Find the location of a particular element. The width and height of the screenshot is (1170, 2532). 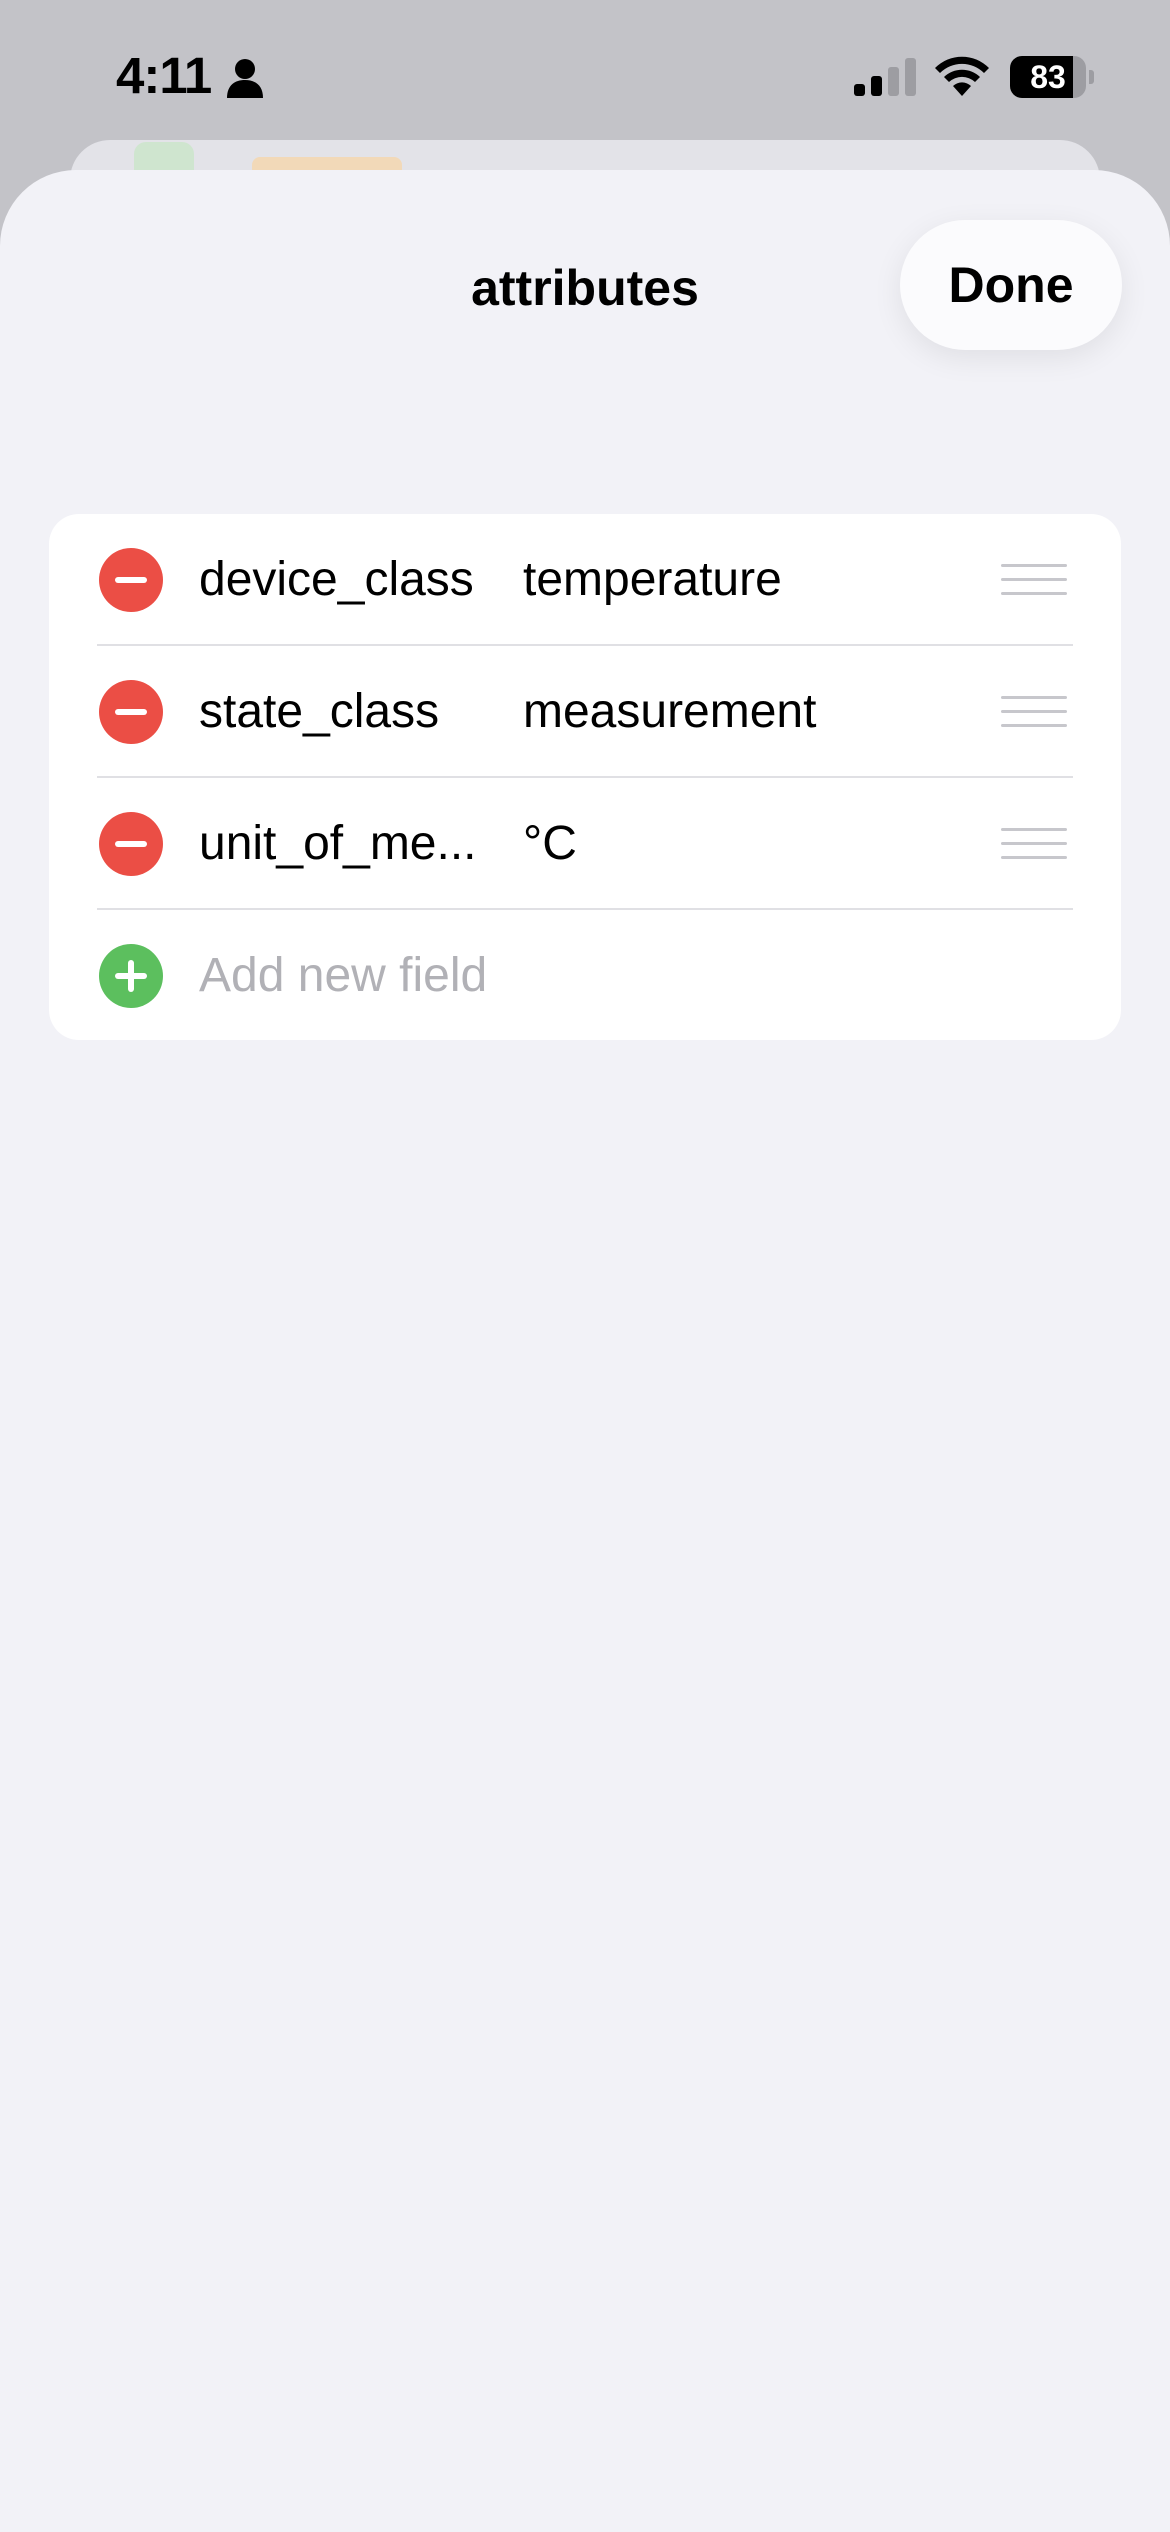

field-row: unit_of_me... °C is located at coordinates (585, 844).